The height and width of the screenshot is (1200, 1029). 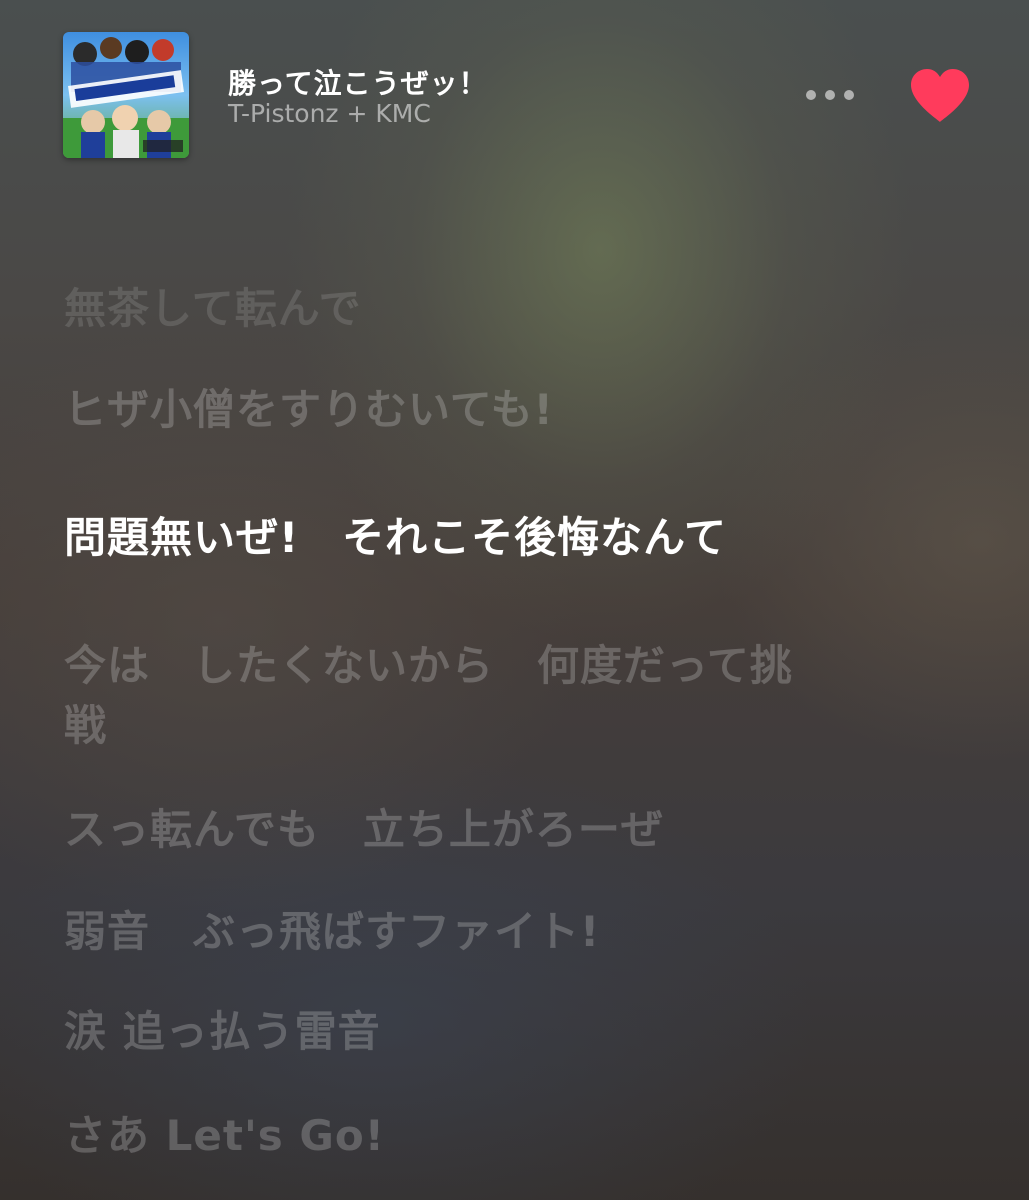 What do you see at coordinates (494, 1032) in the screenshot?
I see `lyric-line: 涙 追っ払う雷音` at bounding box center [494, 1032].